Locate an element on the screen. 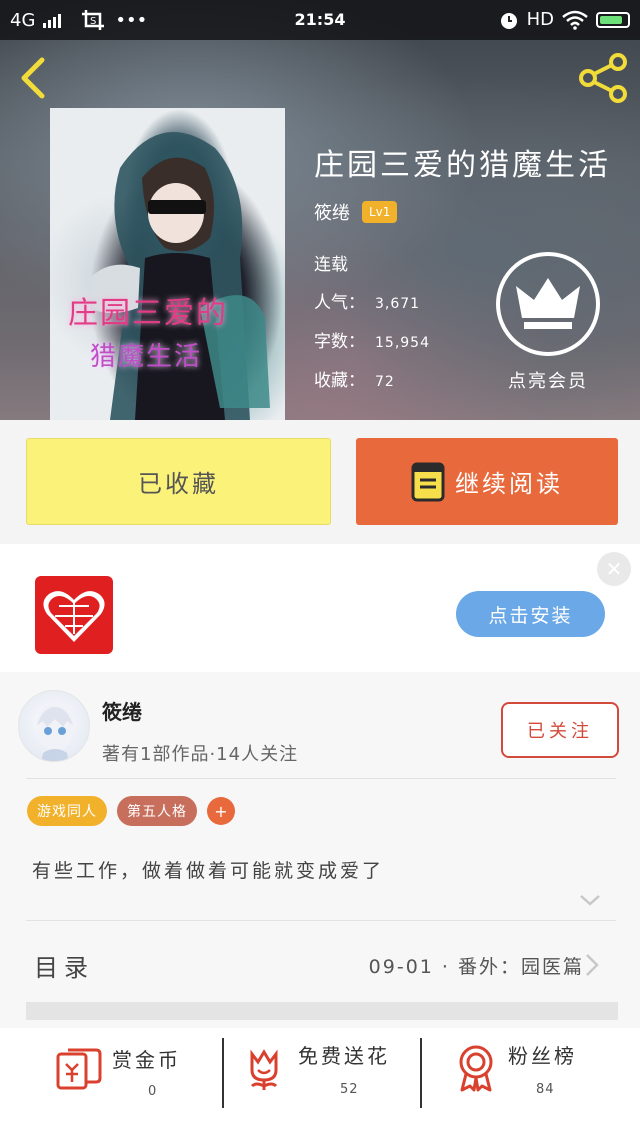  status-bar: 4G S ••• 21:54 HD is located at coordinates (320, 20).